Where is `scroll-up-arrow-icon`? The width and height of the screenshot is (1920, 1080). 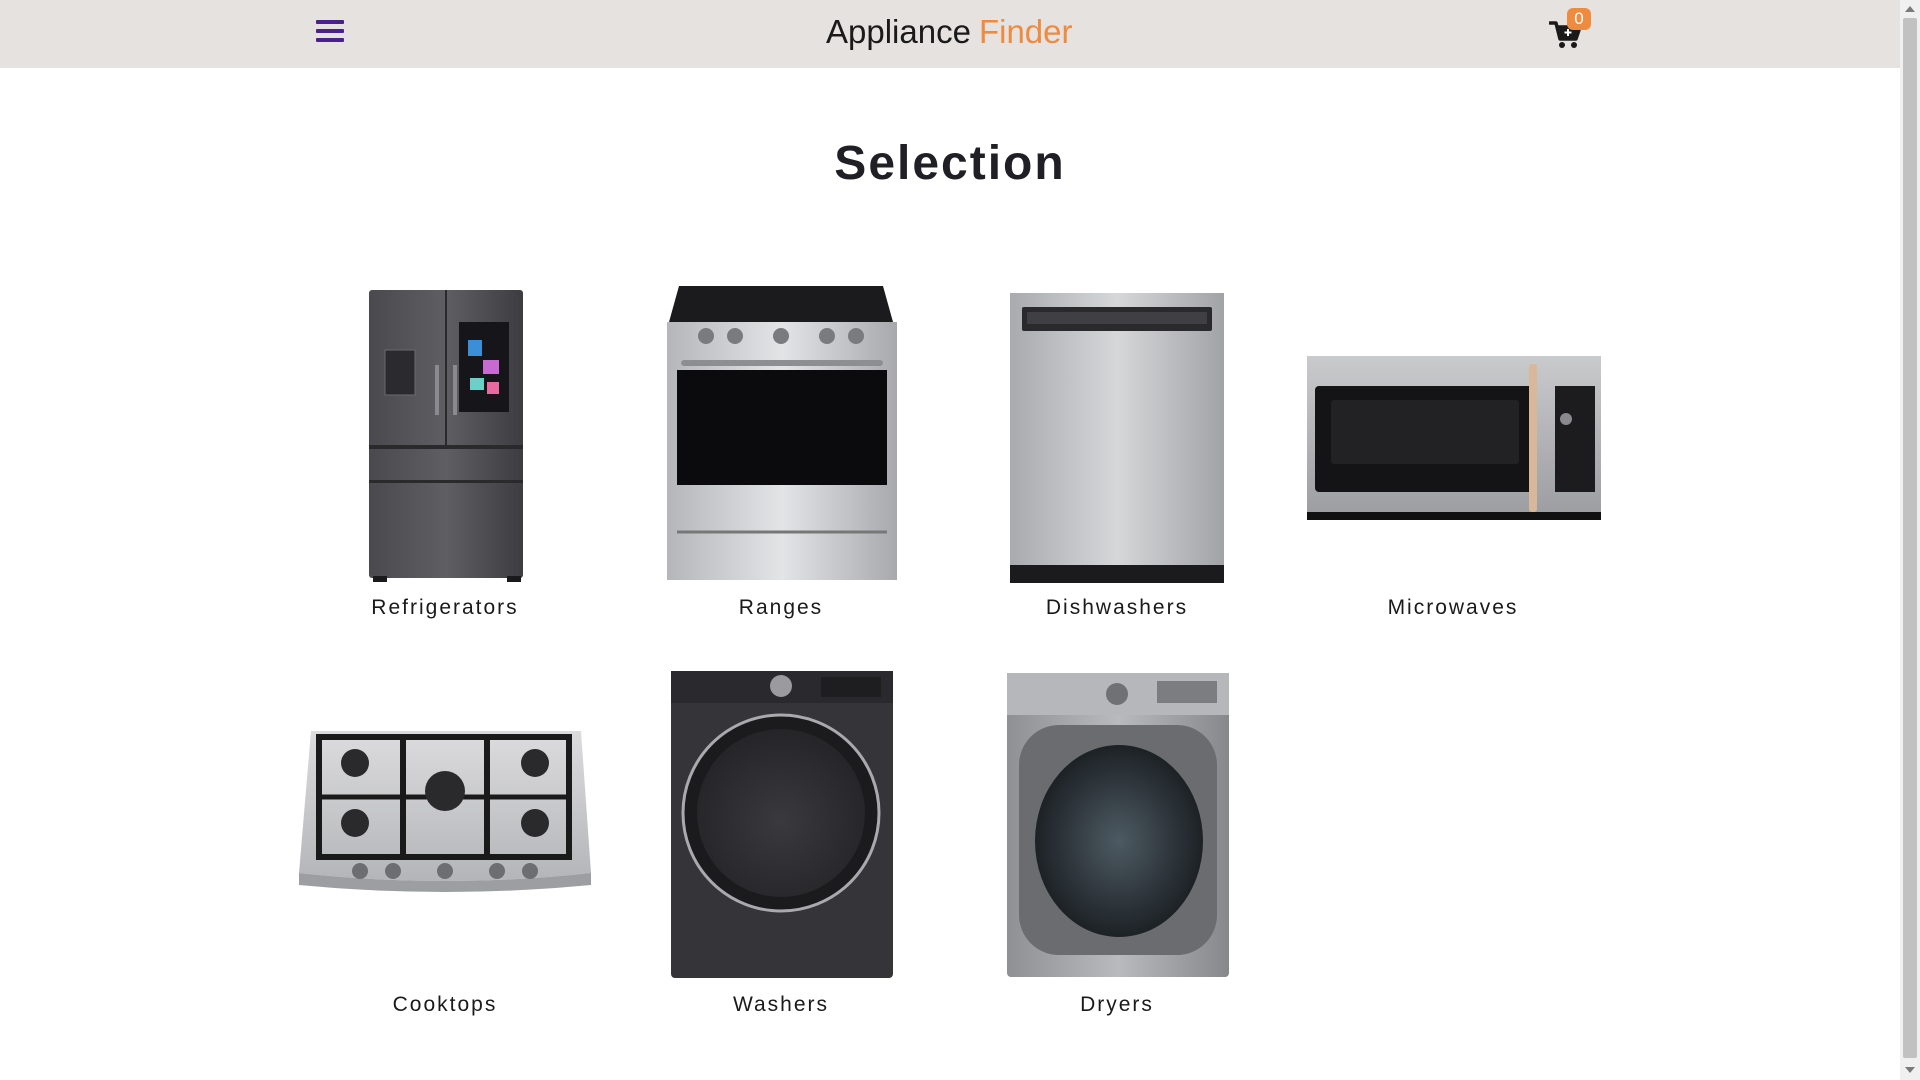 scroll-up-arrow-icon is located at coordinates (1910, 9).